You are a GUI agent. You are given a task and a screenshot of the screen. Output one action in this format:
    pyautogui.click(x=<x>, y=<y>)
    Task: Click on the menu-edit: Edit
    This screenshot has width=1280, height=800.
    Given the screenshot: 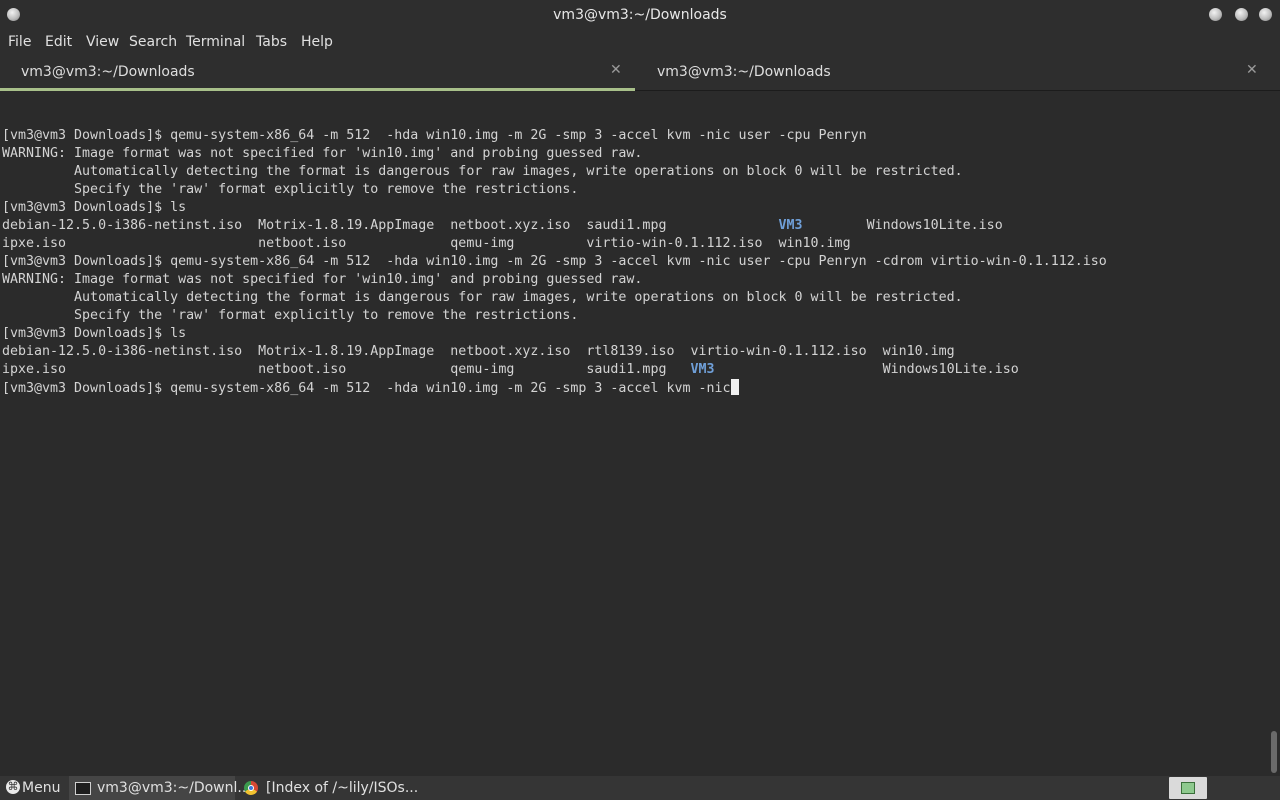 What is the action you would take?
    pyautogui.click(x=58, y=42)
    